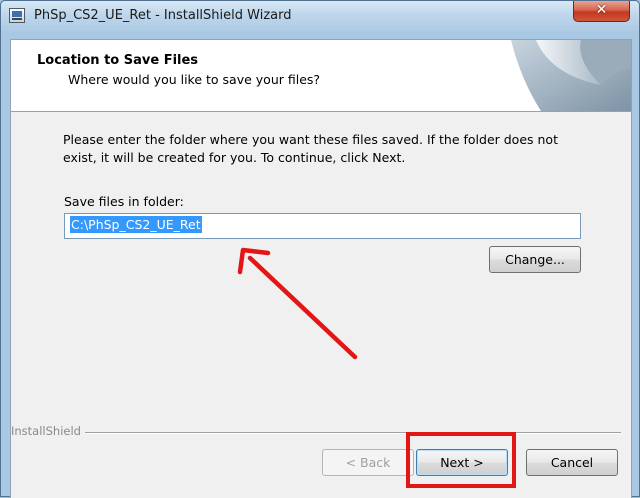 Image resolution: width=640 pixels, height=498 pixels. I want to click on folder-label: Save files in folder:, so click(124, 201).